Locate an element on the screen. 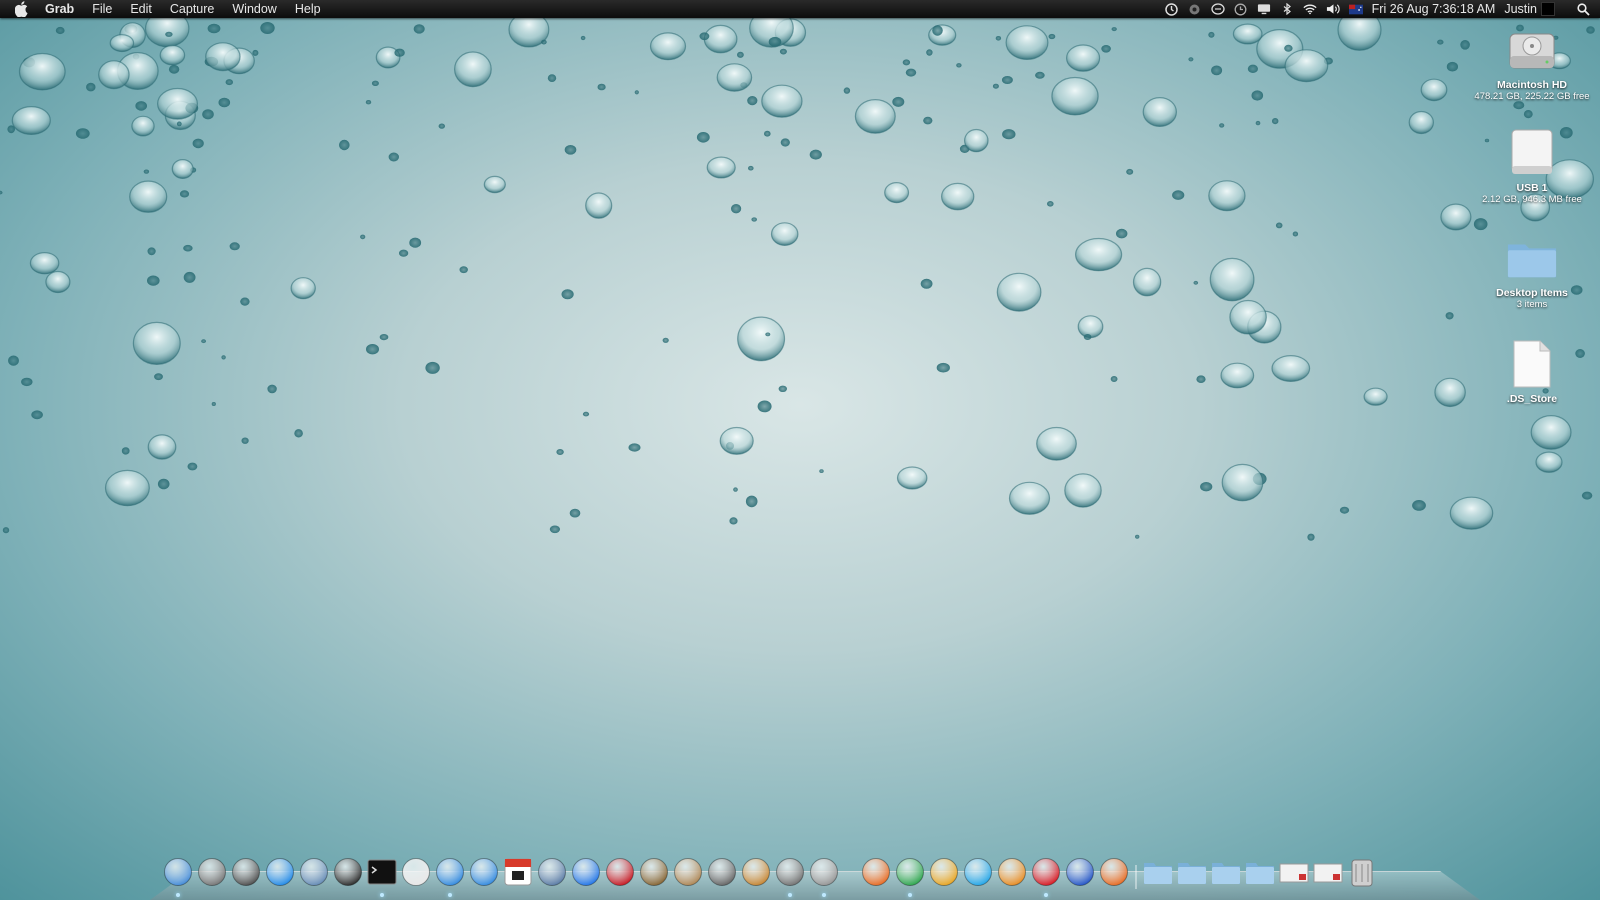 This screenshot has height=900, width=1600. xcode-icon is located at coordinates (314, 872).